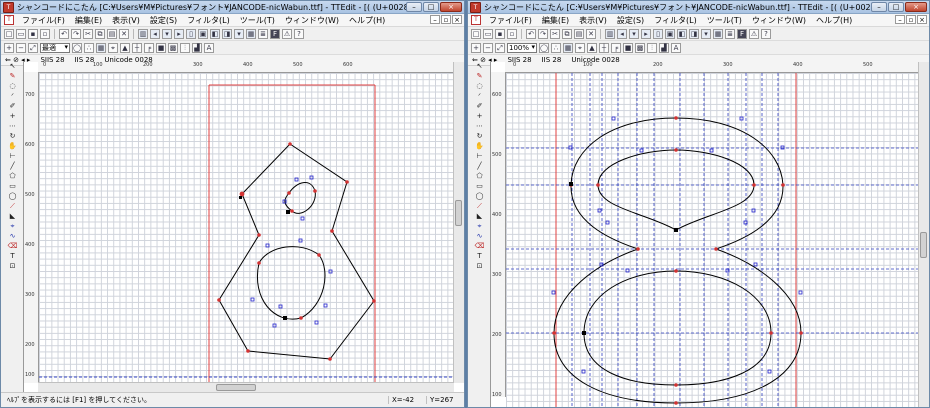 The height and width of the screenshot is (408, 930). What do you see at coordinates (77, 47) in the screenshot?
I see `view-outline-icon: ◯` at bounding box center [77, 47].